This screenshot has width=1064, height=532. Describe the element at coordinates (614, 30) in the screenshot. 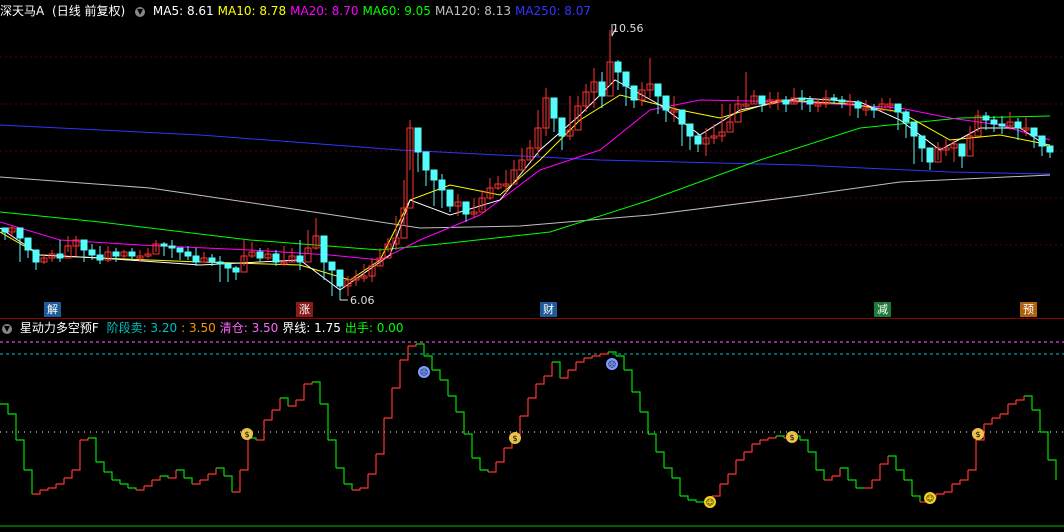

I see `high-marker` at that location.